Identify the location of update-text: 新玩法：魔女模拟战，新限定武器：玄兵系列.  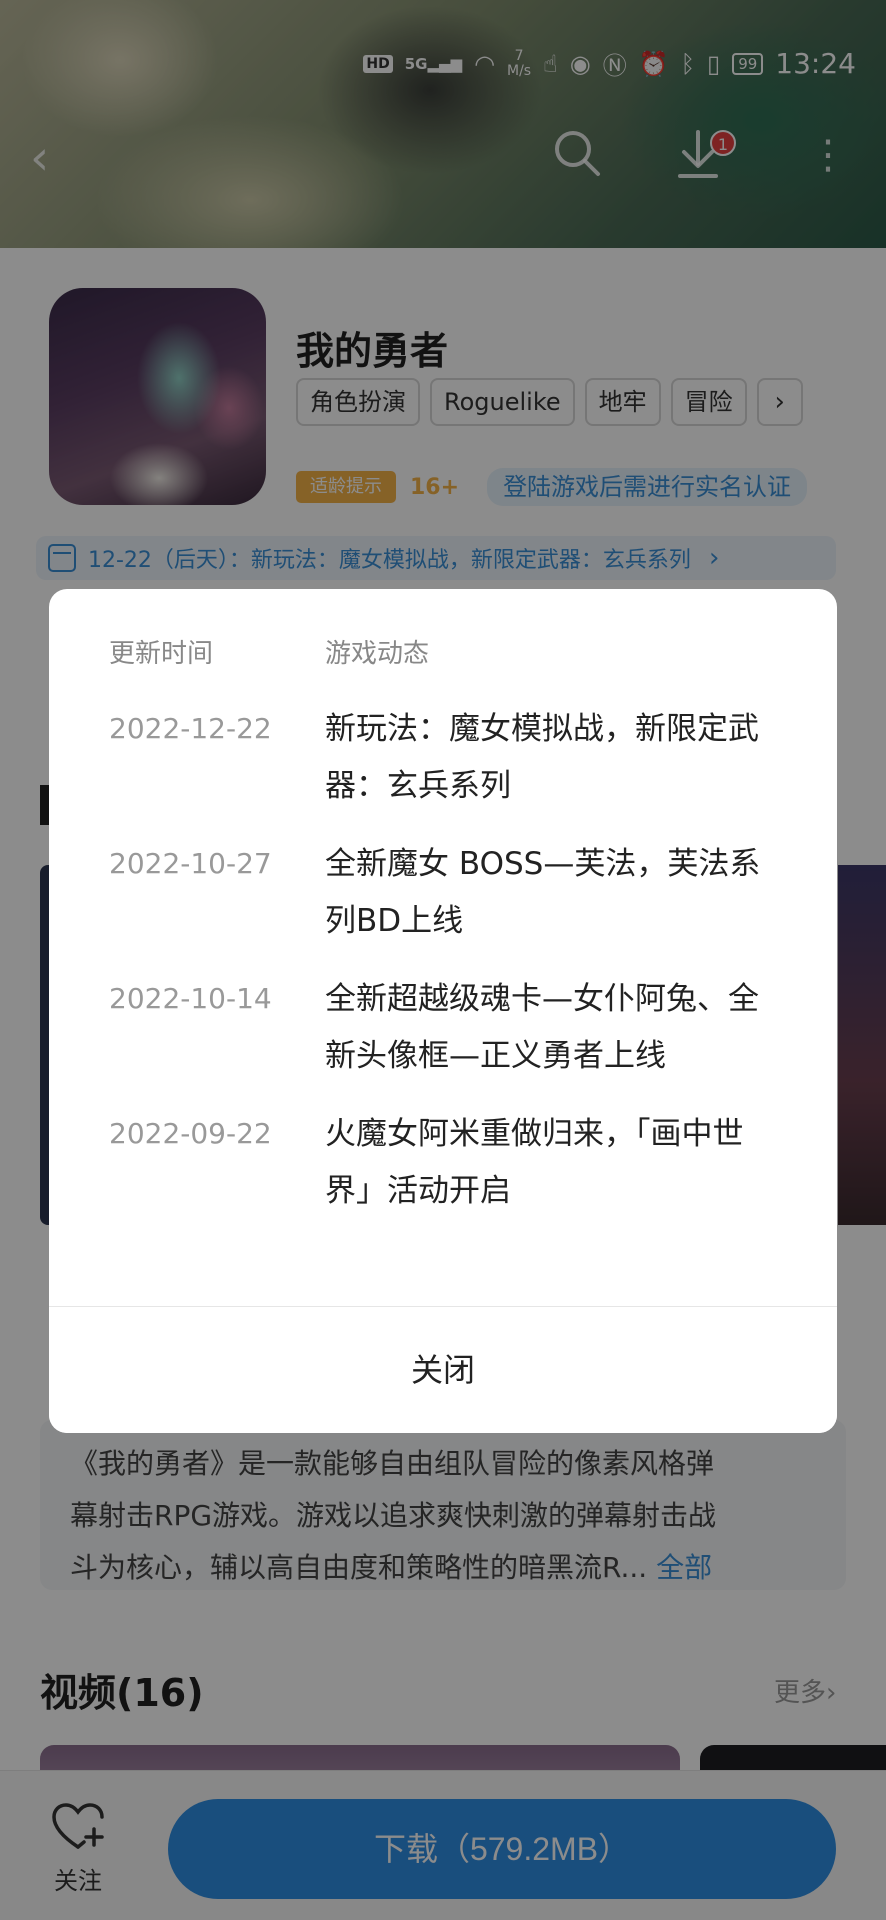
(542, 757).